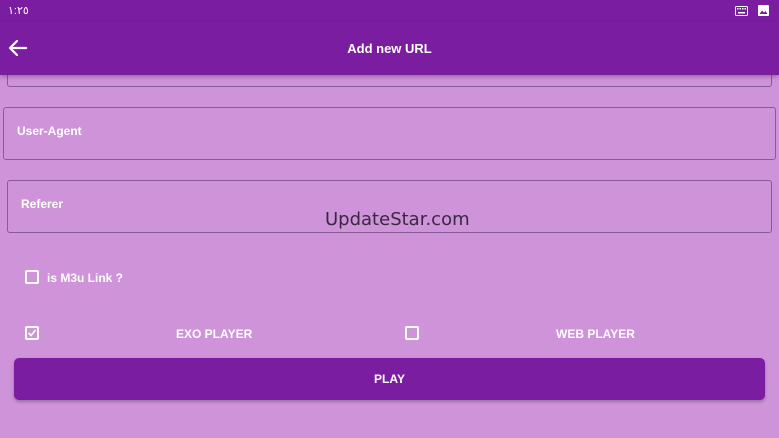  I want to click on user-agent-field: User-Agent, so click(389, 133).